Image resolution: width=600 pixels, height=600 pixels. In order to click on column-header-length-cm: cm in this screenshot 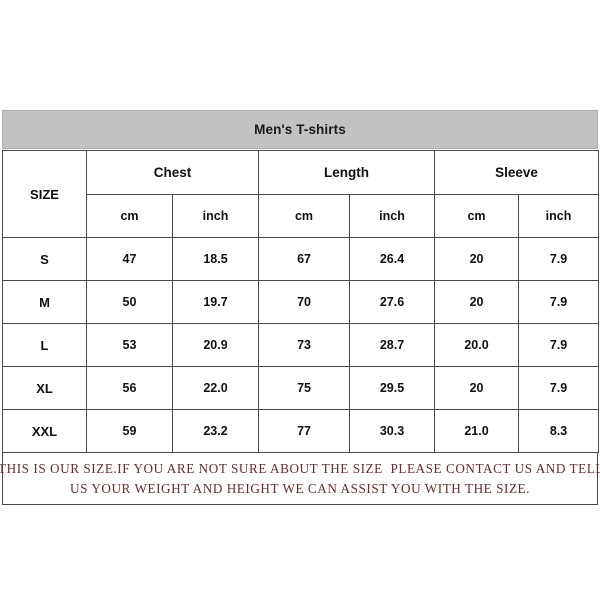, I will do `click(304, 216)`.